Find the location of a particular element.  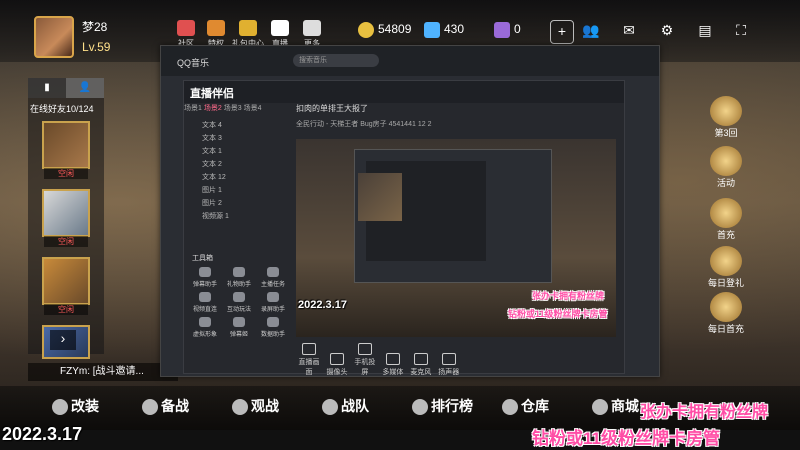

menu-daily-login: 每日登礼 is located at coordinates (726, 267).